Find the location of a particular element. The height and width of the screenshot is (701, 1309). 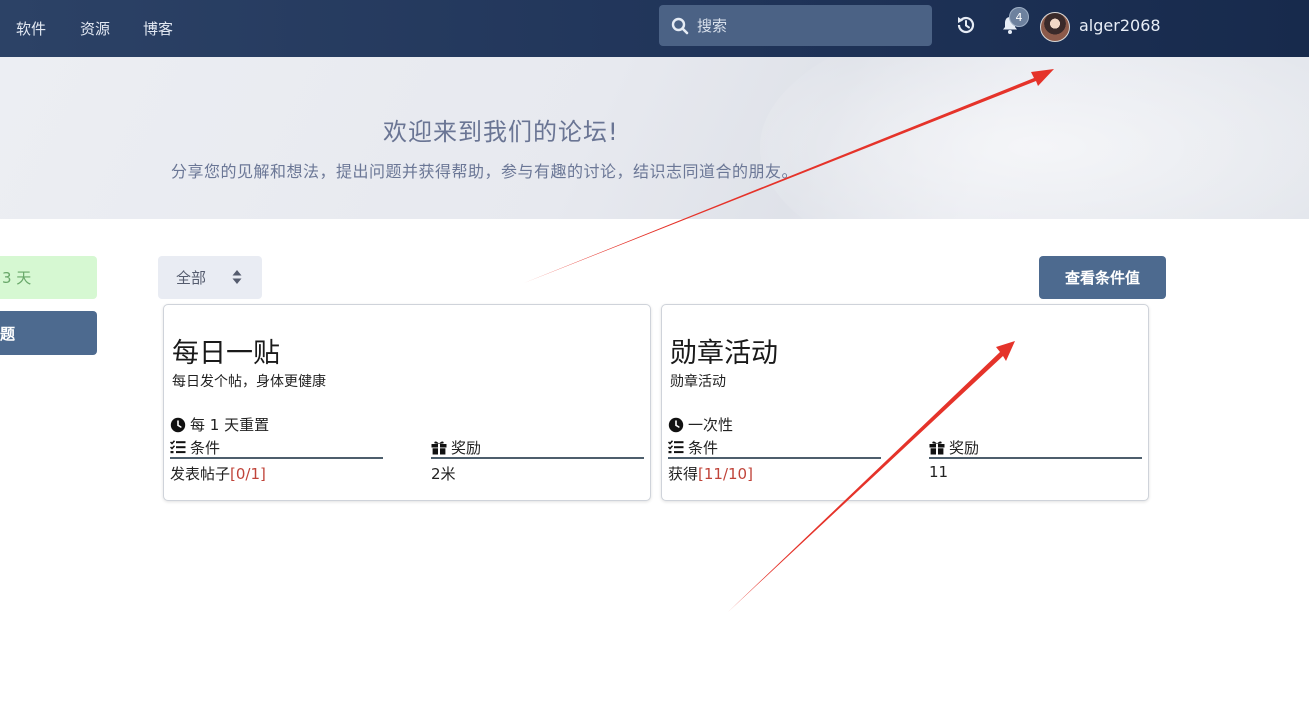

condition-value: 获得[11/10] is located at coordinates (774, 473).